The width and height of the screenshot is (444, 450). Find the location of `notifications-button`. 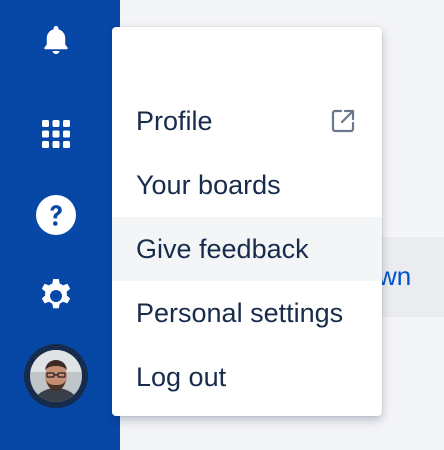

notifications-button is located at coordinates (56, 40).